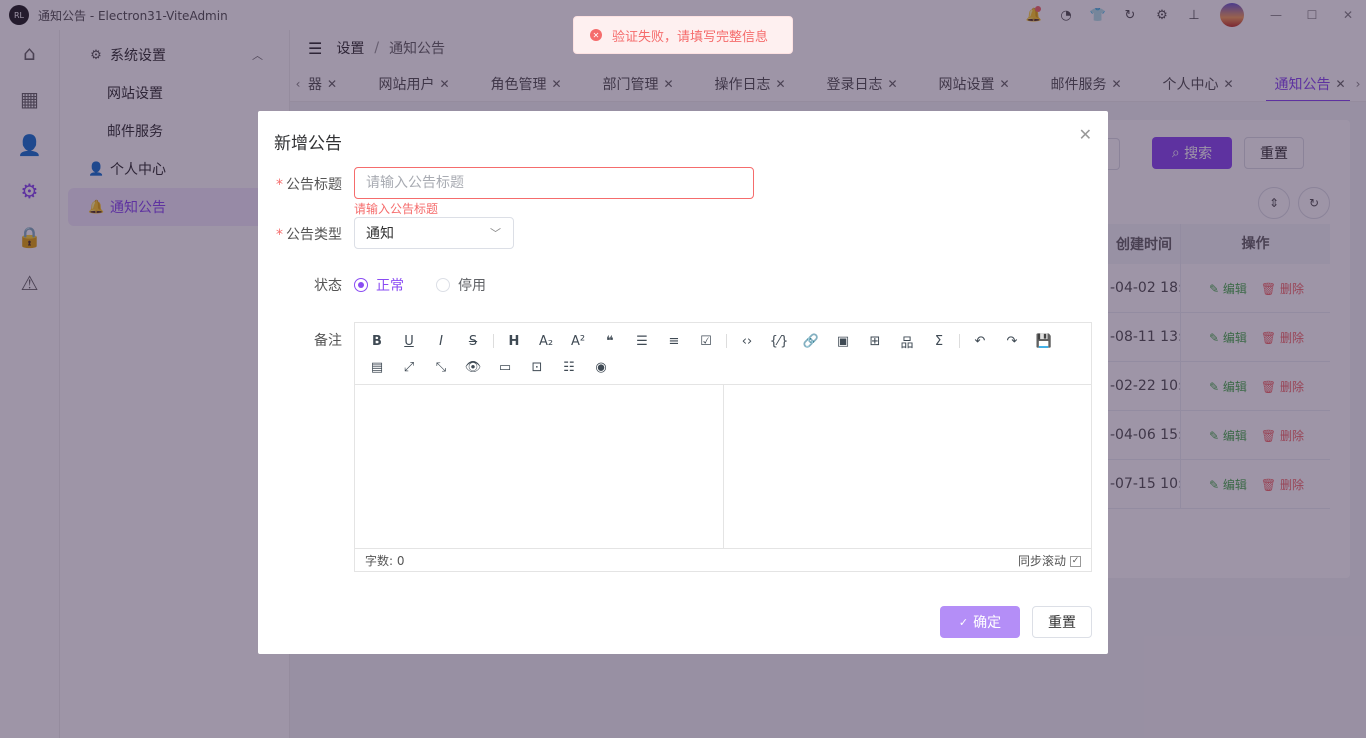 This screenshot has height=738, width=1366. Describe the element at coordinates (723, 354) in the screenshot. I see `editor-toolbar: B U I S H A₂ A² ❝ ☰ ≡ ☑ ‹› {⁄} 🔗 ▣ ⊞ 品 Σ` at that location.